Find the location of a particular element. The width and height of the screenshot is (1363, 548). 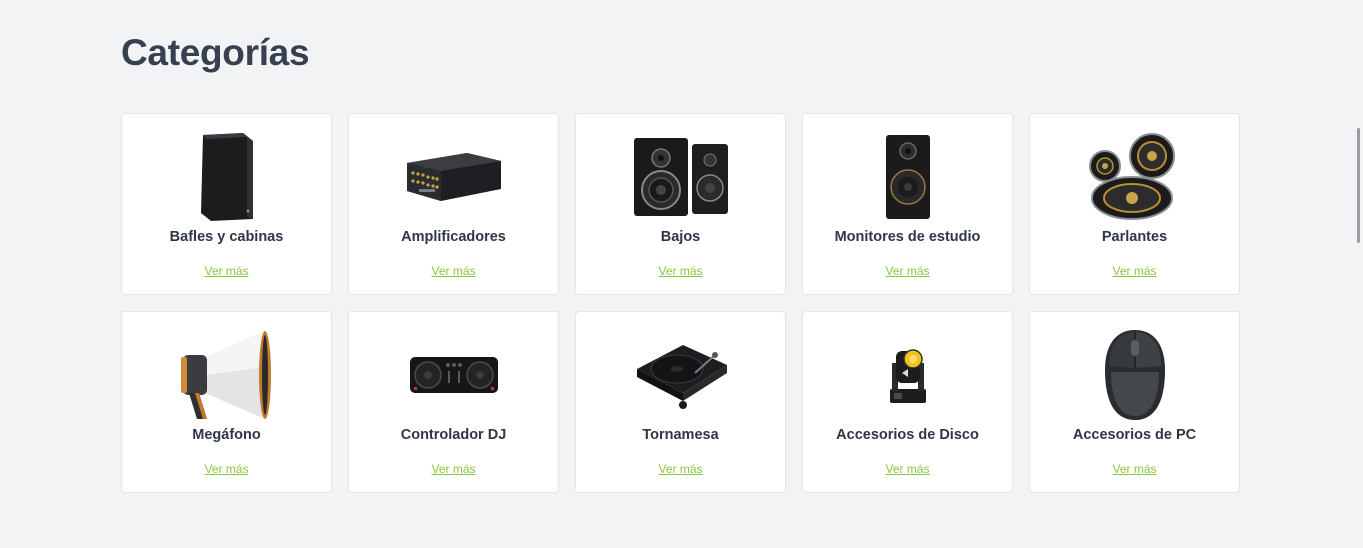

category-card: Accesorios de Disco Ver más is located at coordinates (907, 402).